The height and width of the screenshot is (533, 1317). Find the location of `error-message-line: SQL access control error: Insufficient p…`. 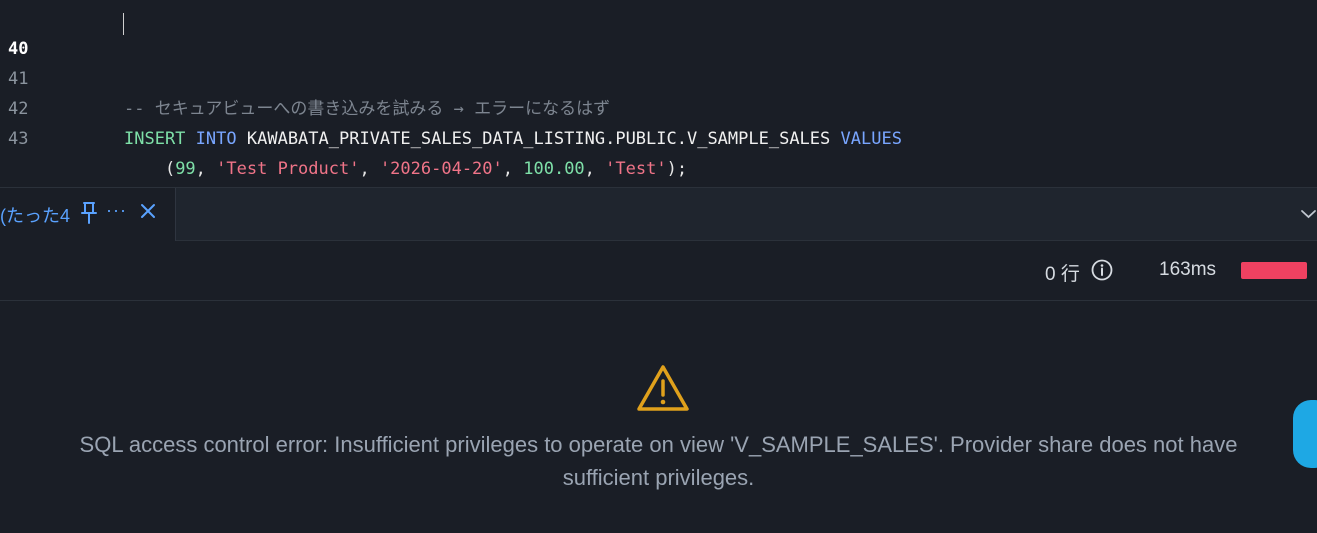

error-message-line: SQL access control error: Insufficient p… is located at coordinates (658, 444).